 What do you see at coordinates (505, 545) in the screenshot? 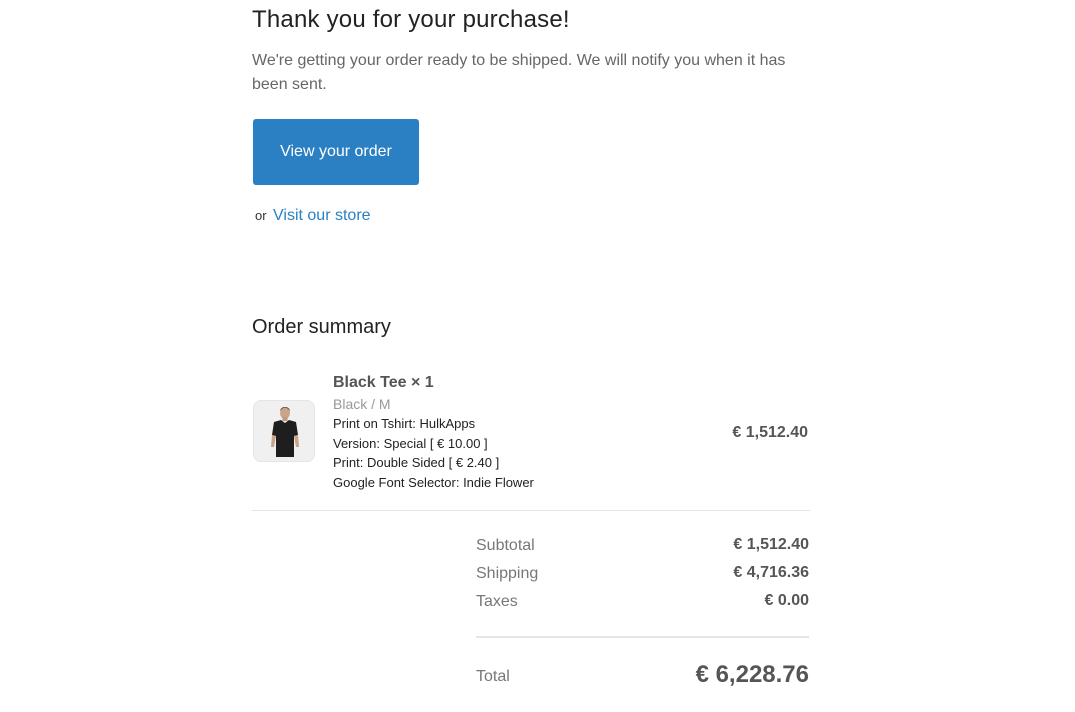
I see `subtotal-label: Subtotal` at bounding box center [505, 545].